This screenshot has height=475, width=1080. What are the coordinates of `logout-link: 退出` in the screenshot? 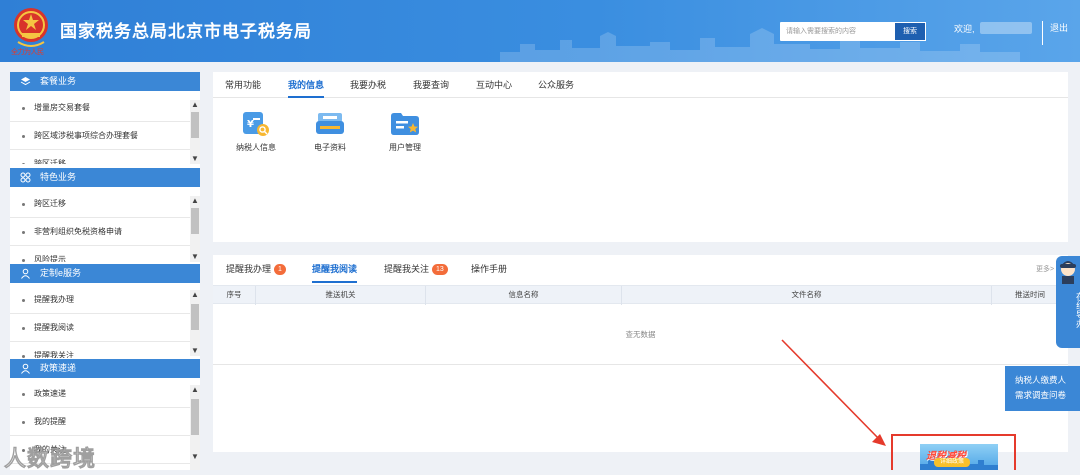 It's located at (1059, 27).